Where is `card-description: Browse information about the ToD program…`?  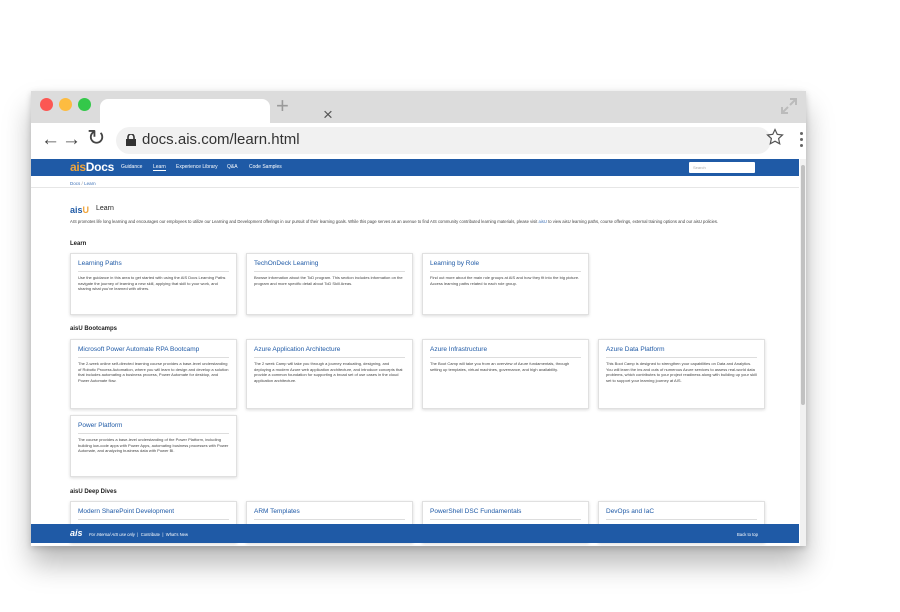 card-description: Browse information about the ToD program… is located at coordinates (328, 280).